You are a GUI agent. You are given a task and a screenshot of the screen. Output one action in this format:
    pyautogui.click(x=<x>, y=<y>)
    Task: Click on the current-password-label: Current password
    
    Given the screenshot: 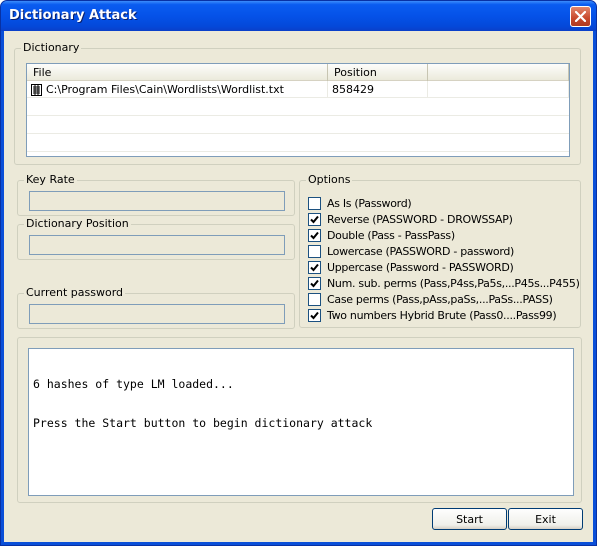 What is the action you would take?
    pyautogui.click(x=75, y=292)
    